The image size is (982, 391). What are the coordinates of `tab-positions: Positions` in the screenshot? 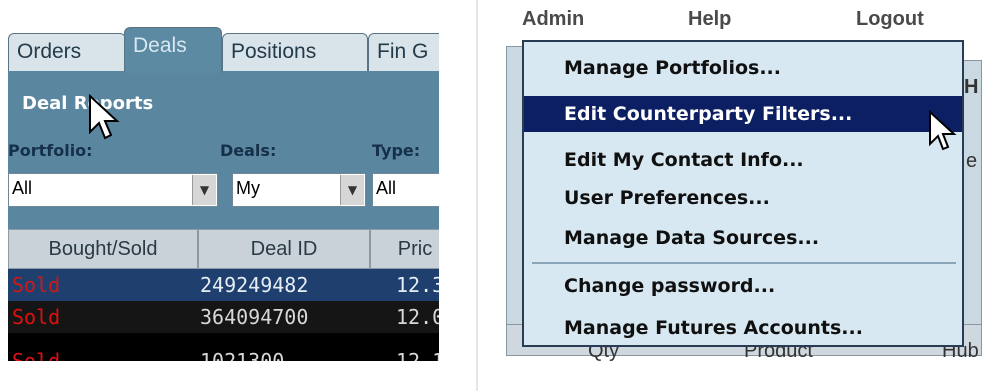 It's located at (295, 53).